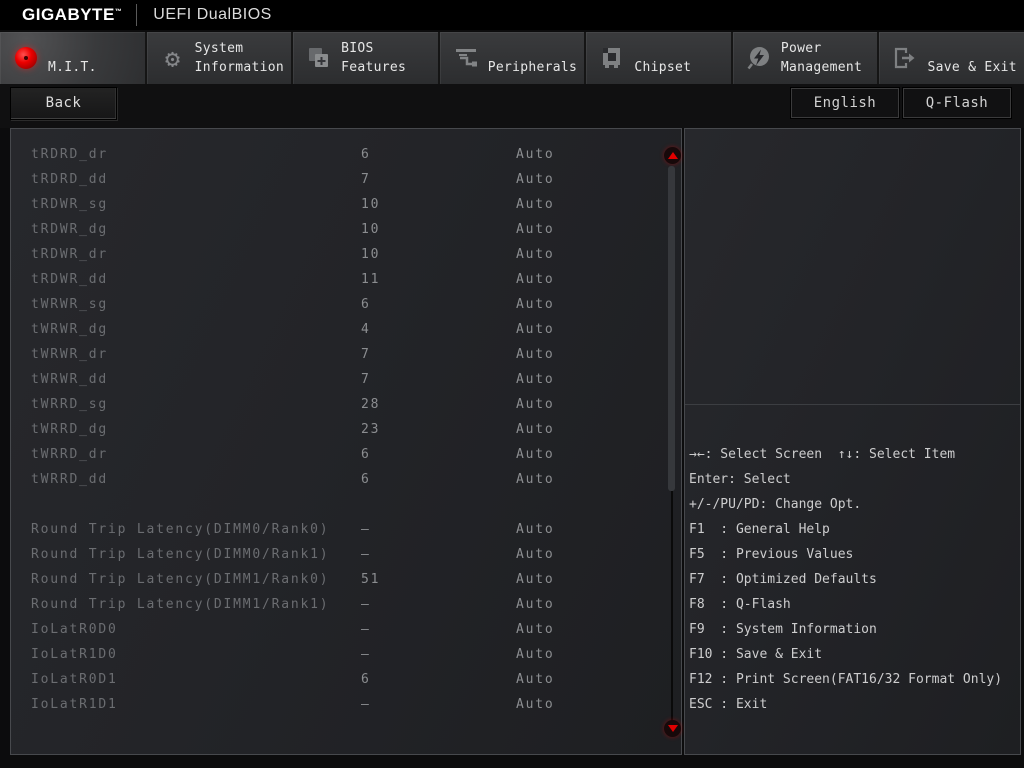  What do you see at coordinates (672, 728) in the screenshot?
I see `scroll-down-arrow` at bounding box center [672, 728].